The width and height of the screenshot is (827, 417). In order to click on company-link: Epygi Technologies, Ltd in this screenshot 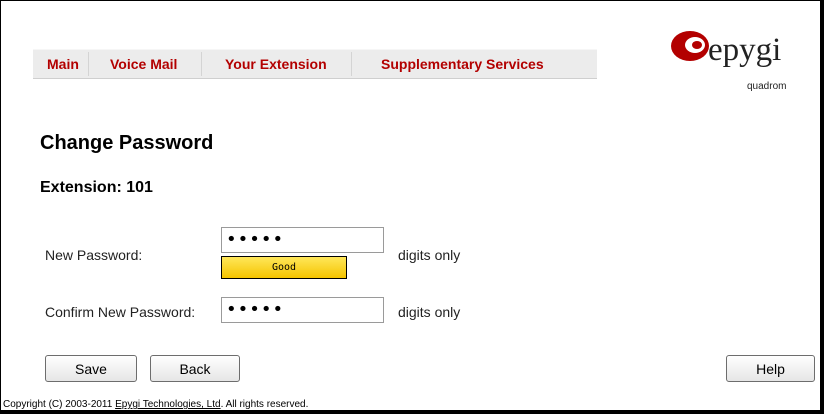, I will do `click(167, 404)`.